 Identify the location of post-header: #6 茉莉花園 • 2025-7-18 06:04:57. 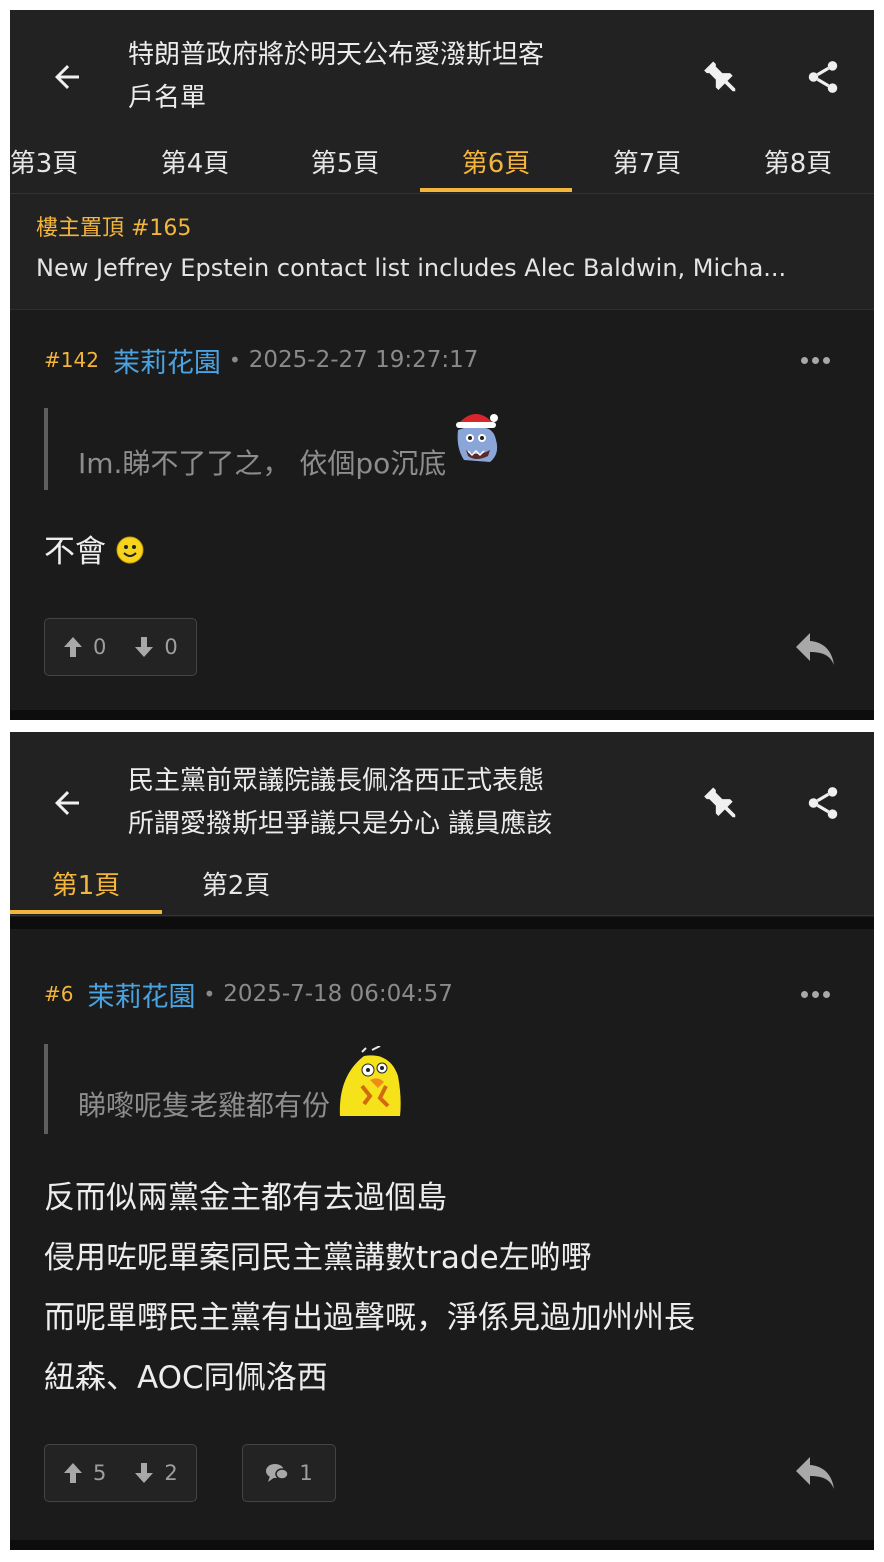
(248, 994).